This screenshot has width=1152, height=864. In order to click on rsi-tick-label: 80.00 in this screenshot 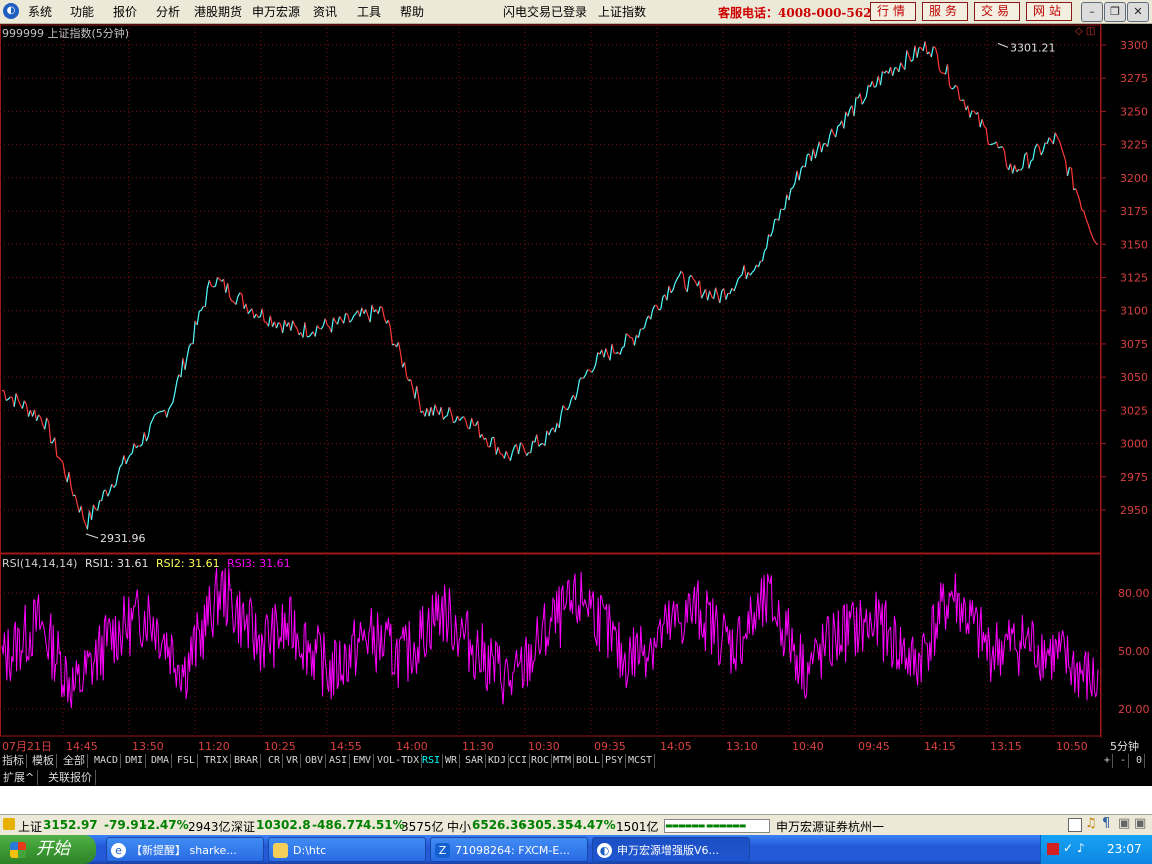, I will do `click(1134, 593)`.